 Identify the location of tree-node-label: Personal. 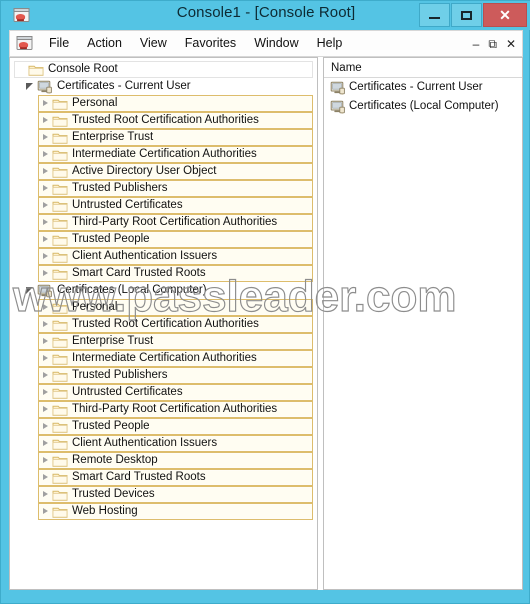
(95, 103).